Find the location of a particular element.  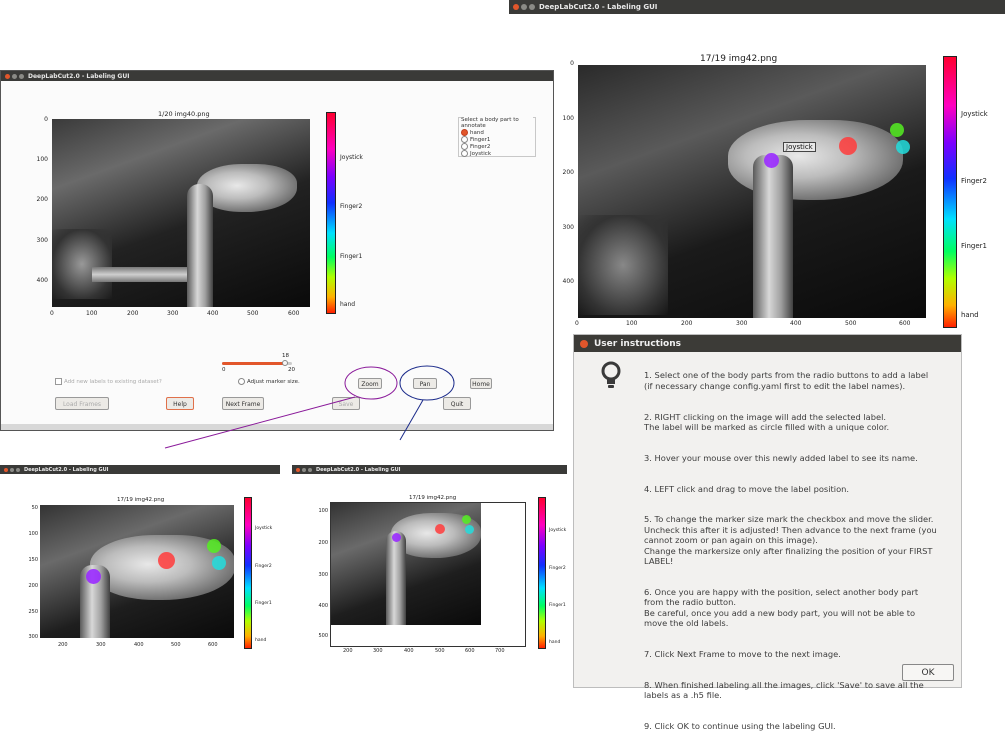

joystick-post is located at coordinates (396, 578).